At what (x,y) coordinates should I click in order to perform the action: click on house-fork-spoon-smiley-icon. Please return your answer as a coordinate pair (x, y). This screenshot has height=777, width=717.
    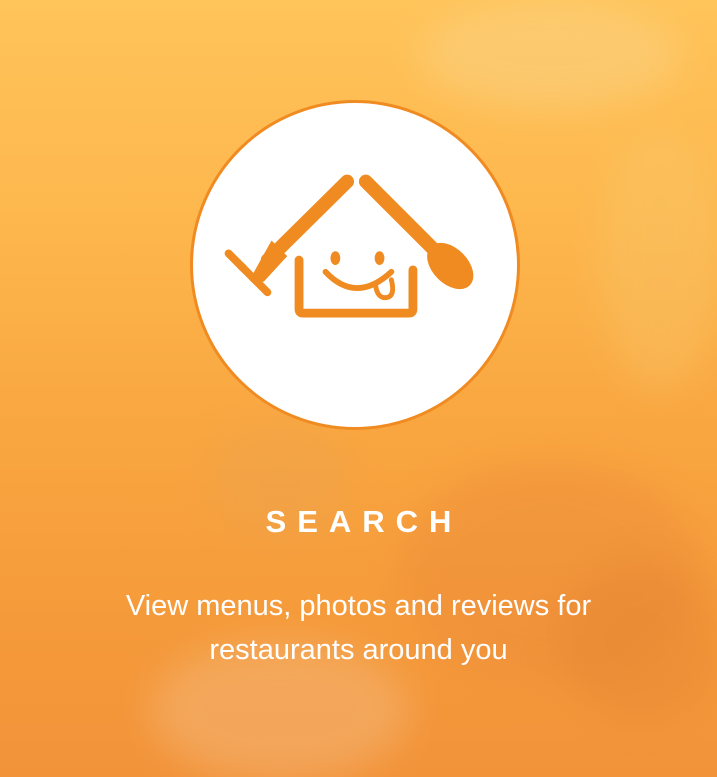
    Looking at the image, I should click on (349, 246).